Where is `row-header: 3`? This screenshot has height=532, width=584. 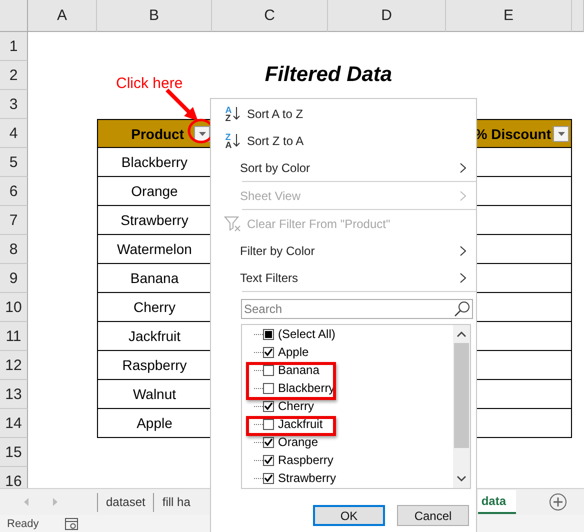
row-header: 3 is located at coordinates (14, 104).